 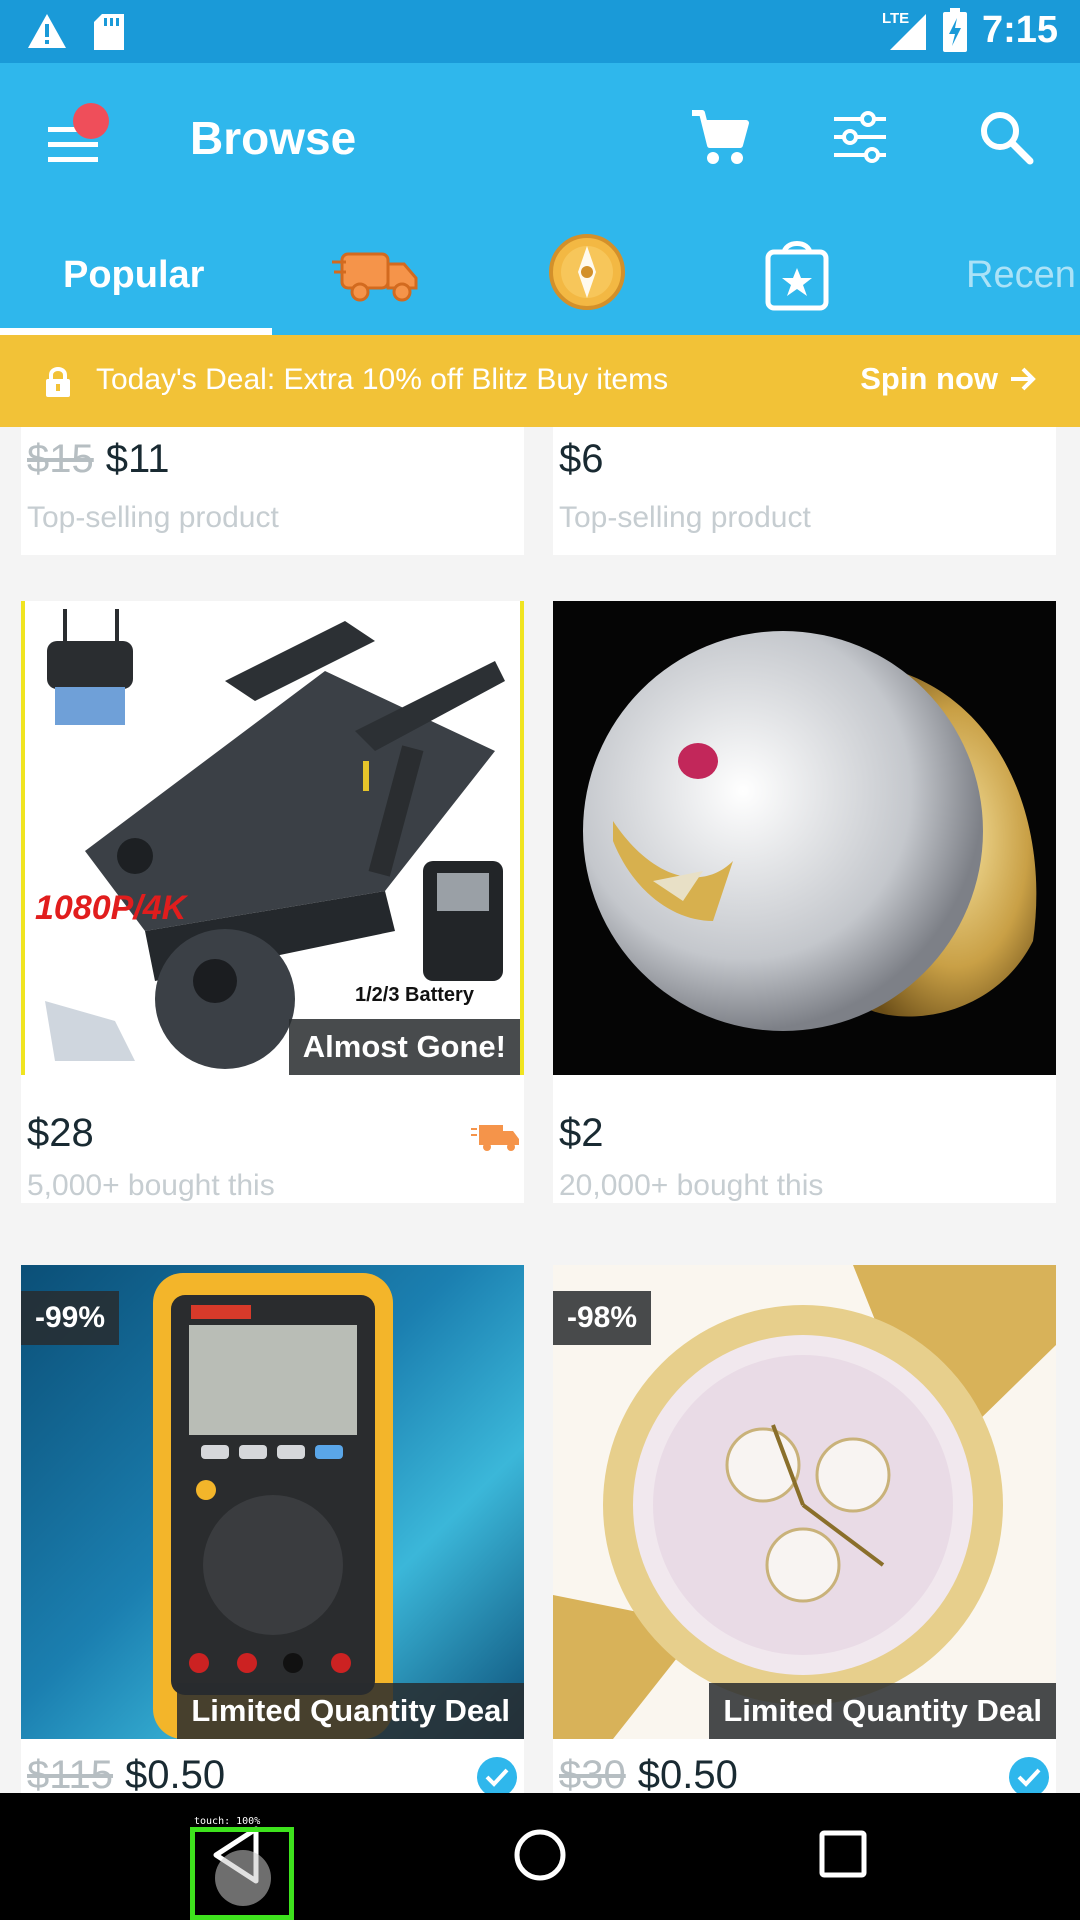 I want to click on product-image-watch: -98% Limited Quantity Deal, so click(x=804, y=1502).